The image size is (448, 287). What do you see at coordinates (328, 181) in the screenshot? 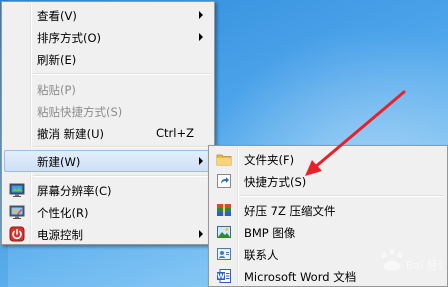
I see `submenu-item-shortcut: 快捷方式(S)` at bounding box center [328, 181].